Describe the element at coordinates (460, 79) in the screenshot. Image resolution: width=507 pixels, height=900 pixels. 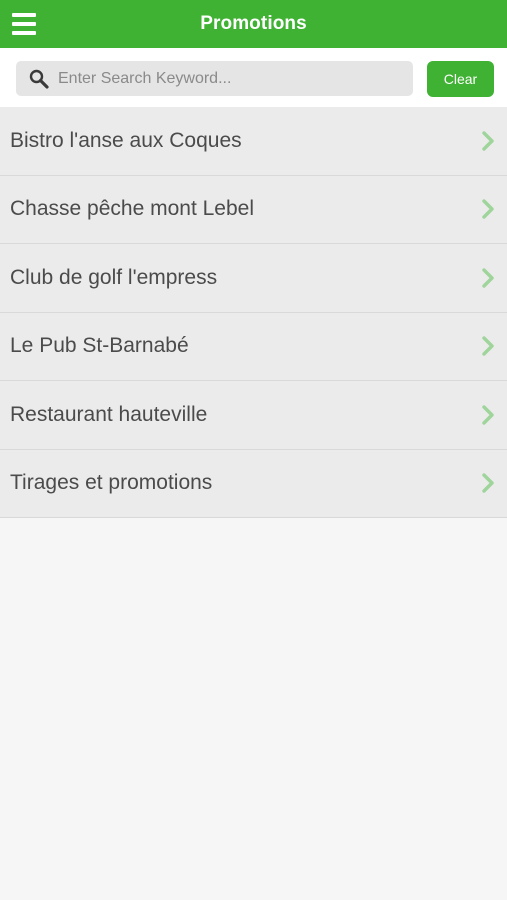
I see `clear-button: Clear` at that location.